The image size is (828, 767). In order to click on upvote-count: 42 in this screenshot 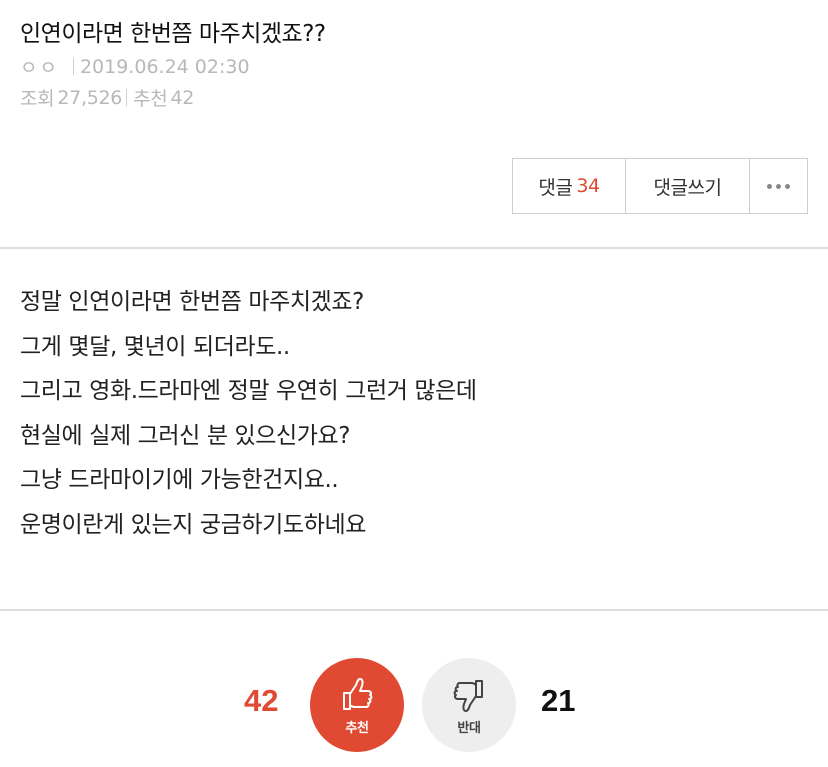, I will do `click(261, 700)`.